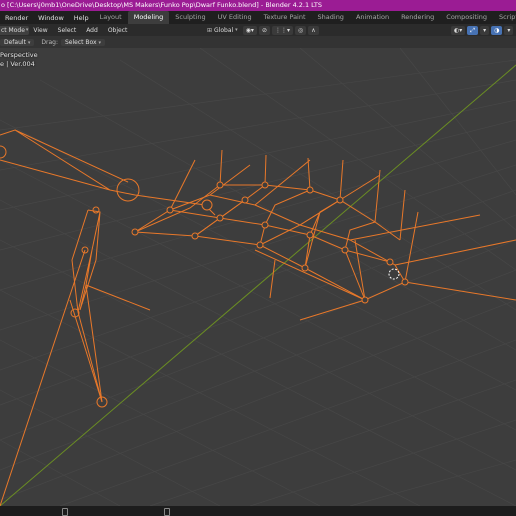 This screenshot has width=516, height=516. What do you see at coordinates (300, 30) in the screenshot?
I see `proportional-edit-icon: ◎` at bounding box center [300, 30].